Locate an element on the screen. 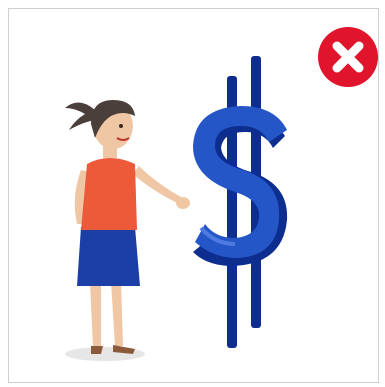  close-icon is located at coordinates (348, 57).